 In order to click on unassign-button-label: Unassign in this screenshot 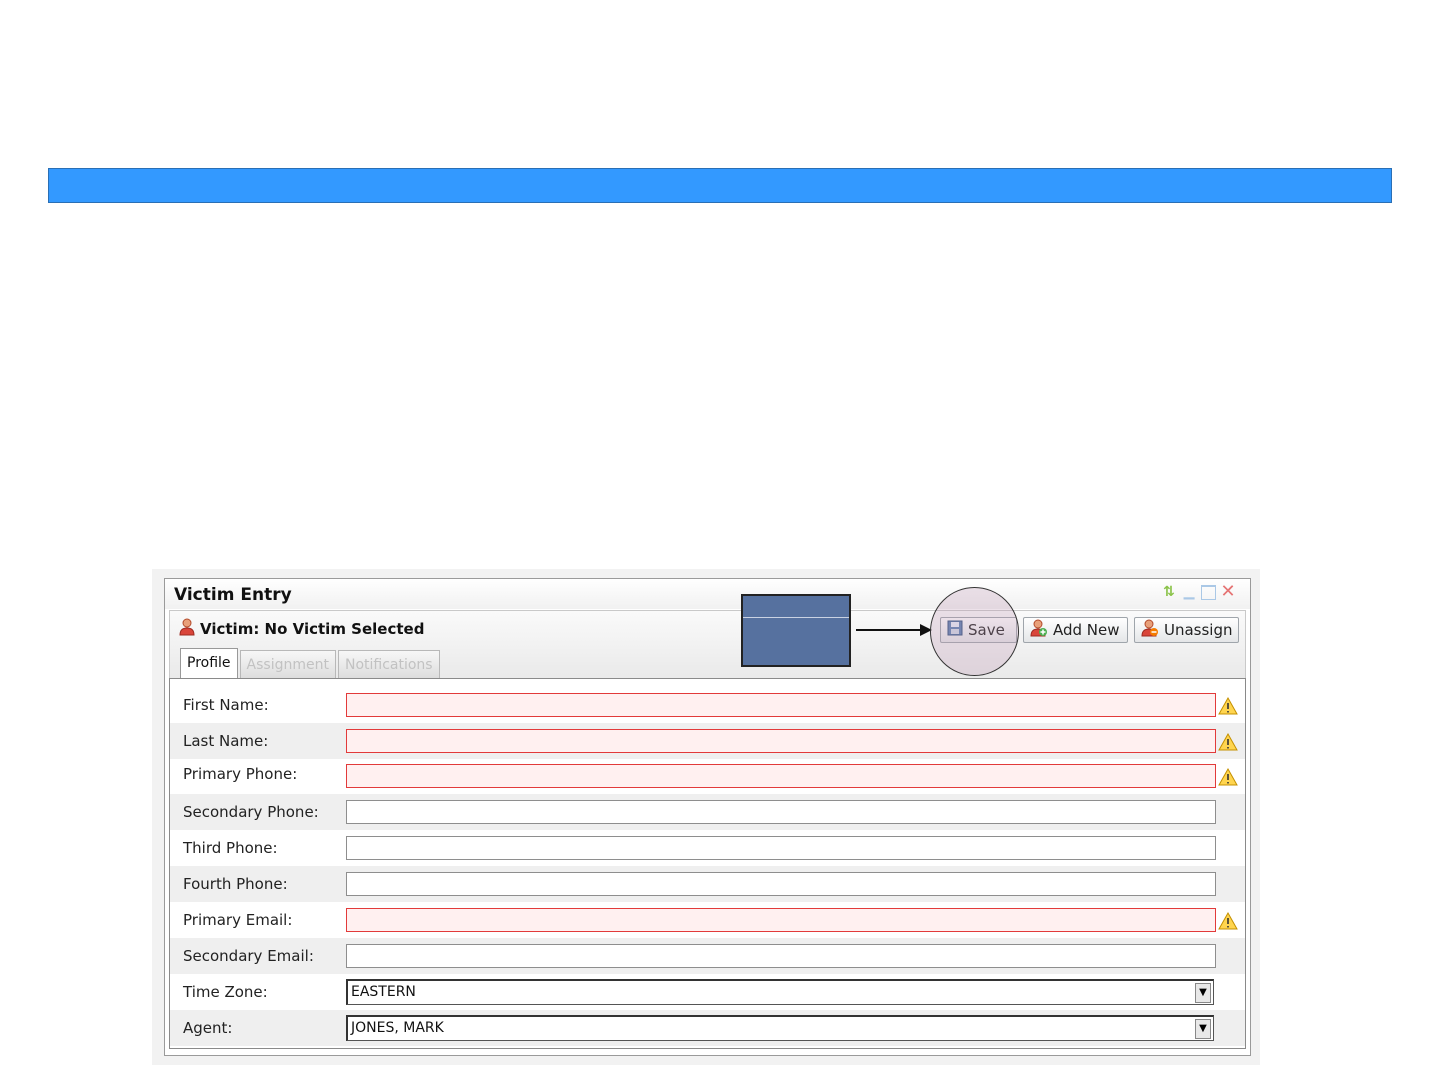, I will do `click(1198, 630)`.